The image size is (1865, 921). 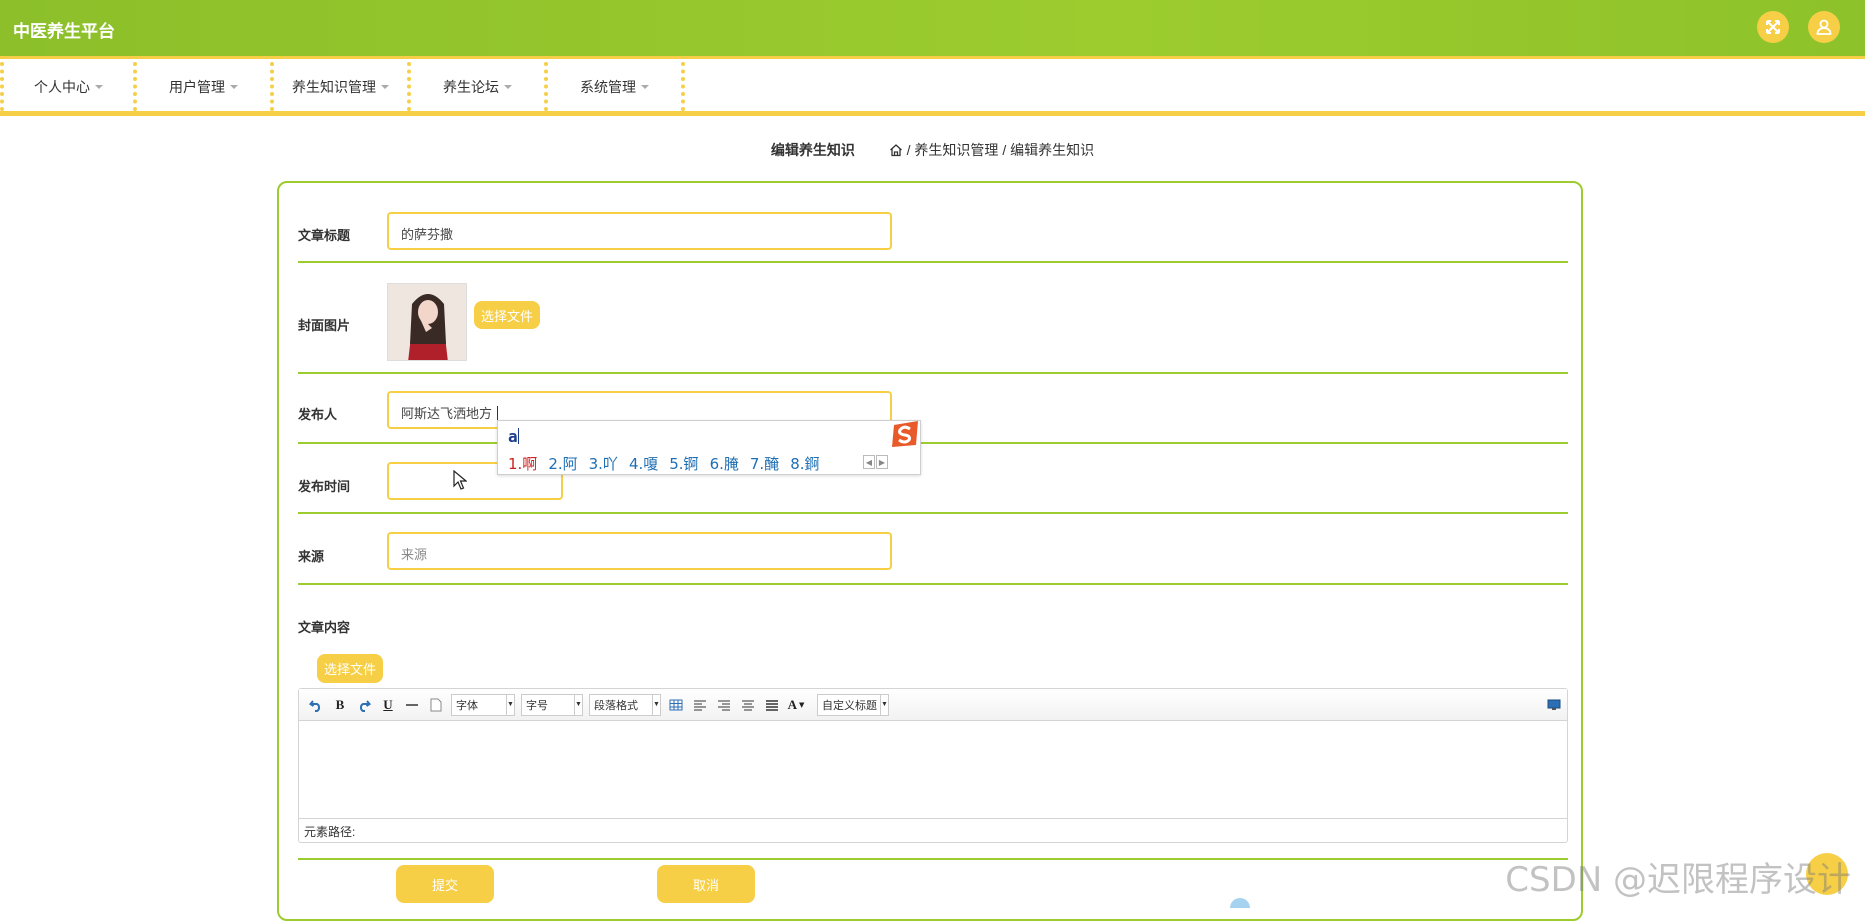 I want to click on redo-icon, so click(x=364, y=705).